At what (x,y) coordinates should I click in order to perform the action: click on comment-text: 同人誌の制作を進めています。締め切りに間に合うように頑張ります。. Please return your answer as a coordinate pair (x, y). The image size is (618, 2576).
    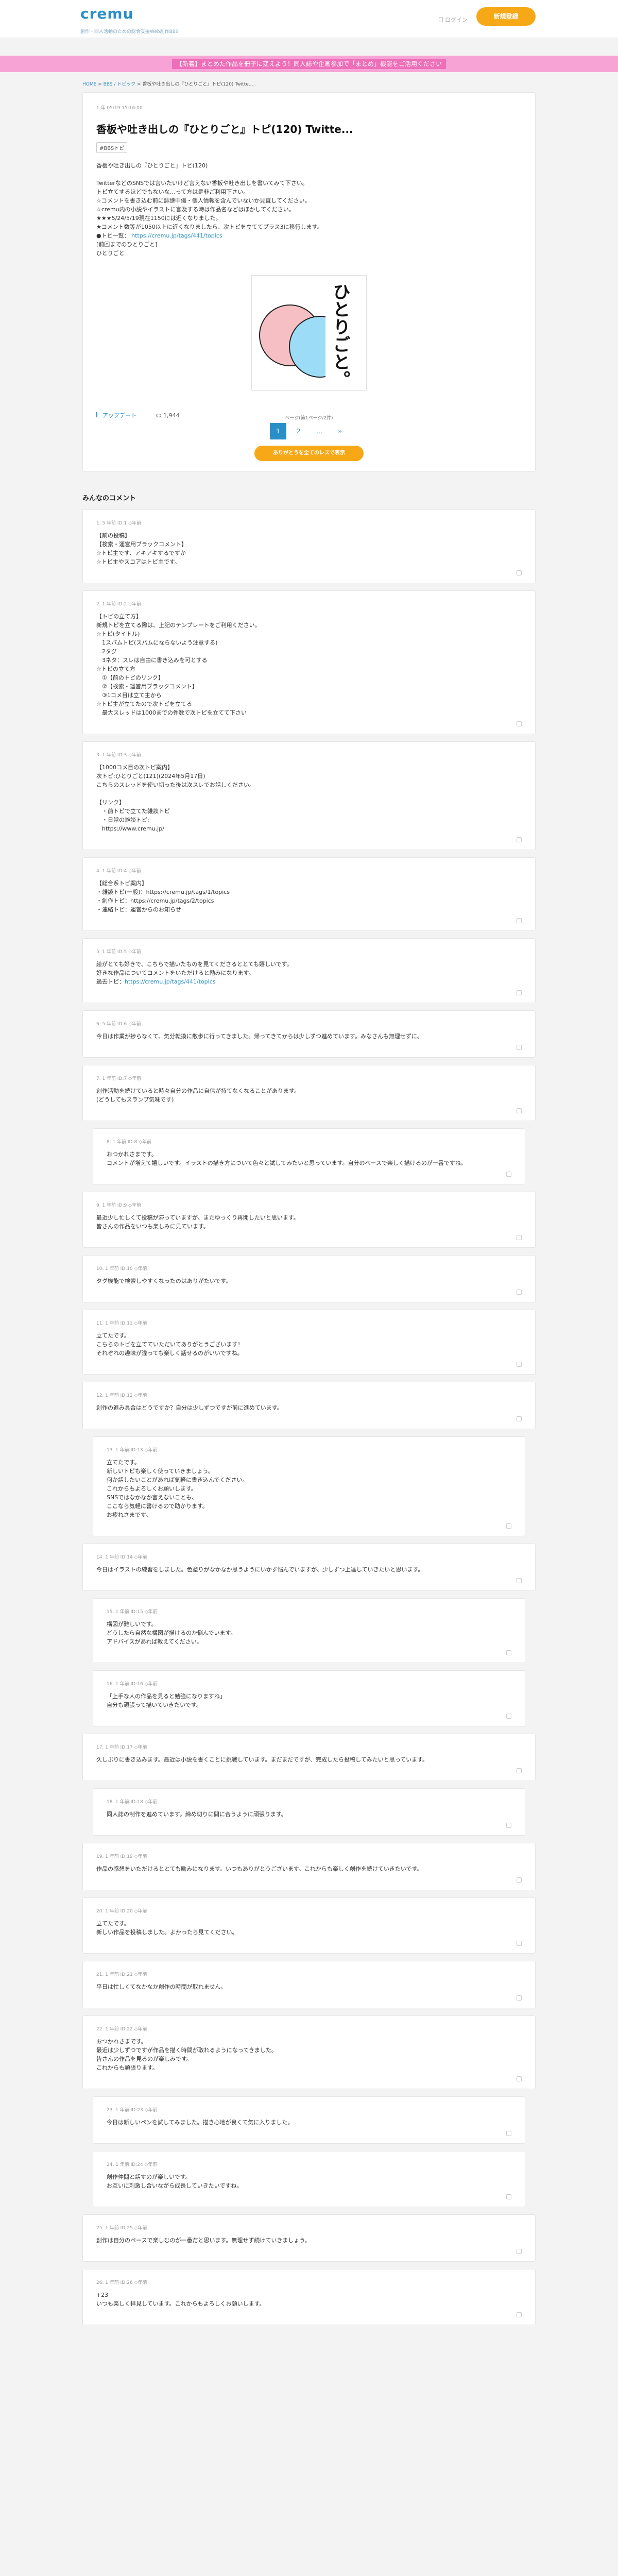
    Looking at the image, I should click on (197, 1814).